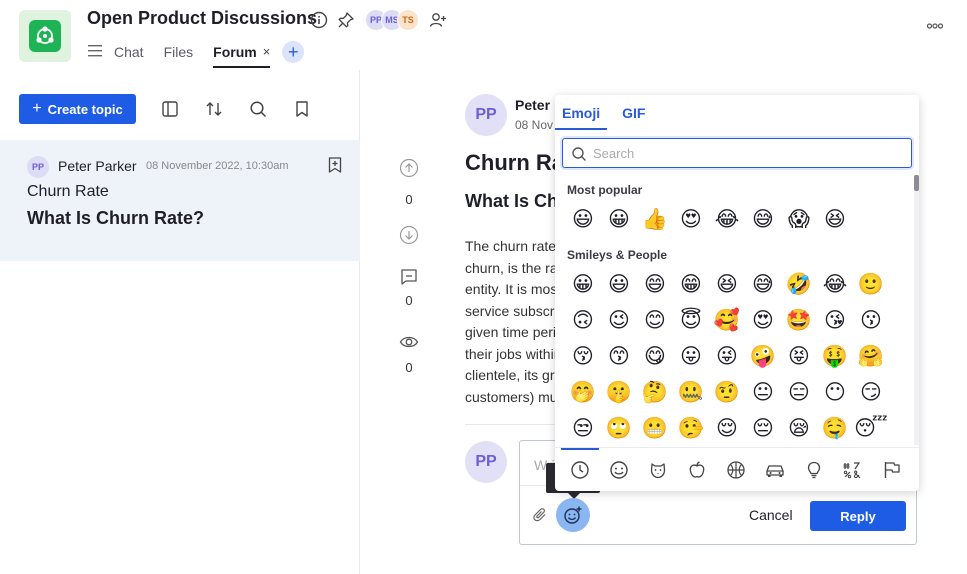 The width and height of the screenshot is (967, 574). Describe the element at coordinates (691, 356) in the screenshot. I see `emoji-option: 😛` at that location.